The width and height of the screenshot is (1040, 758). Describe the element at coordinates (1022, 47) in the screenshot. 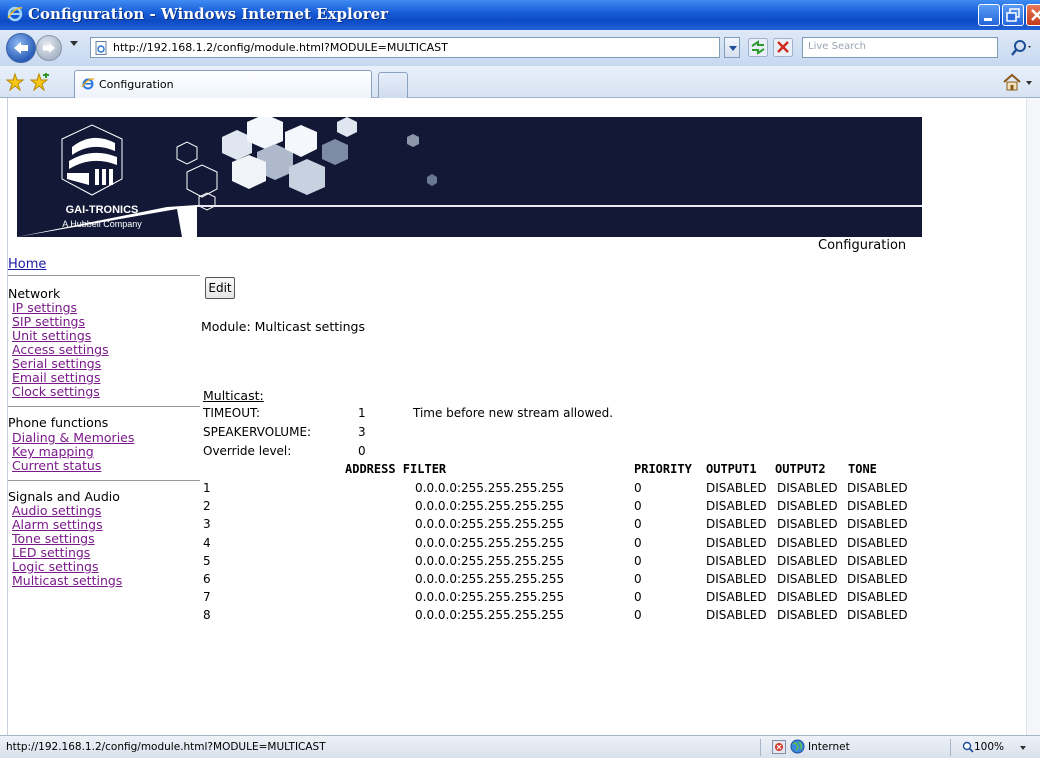

I see `search-icon` at that location.